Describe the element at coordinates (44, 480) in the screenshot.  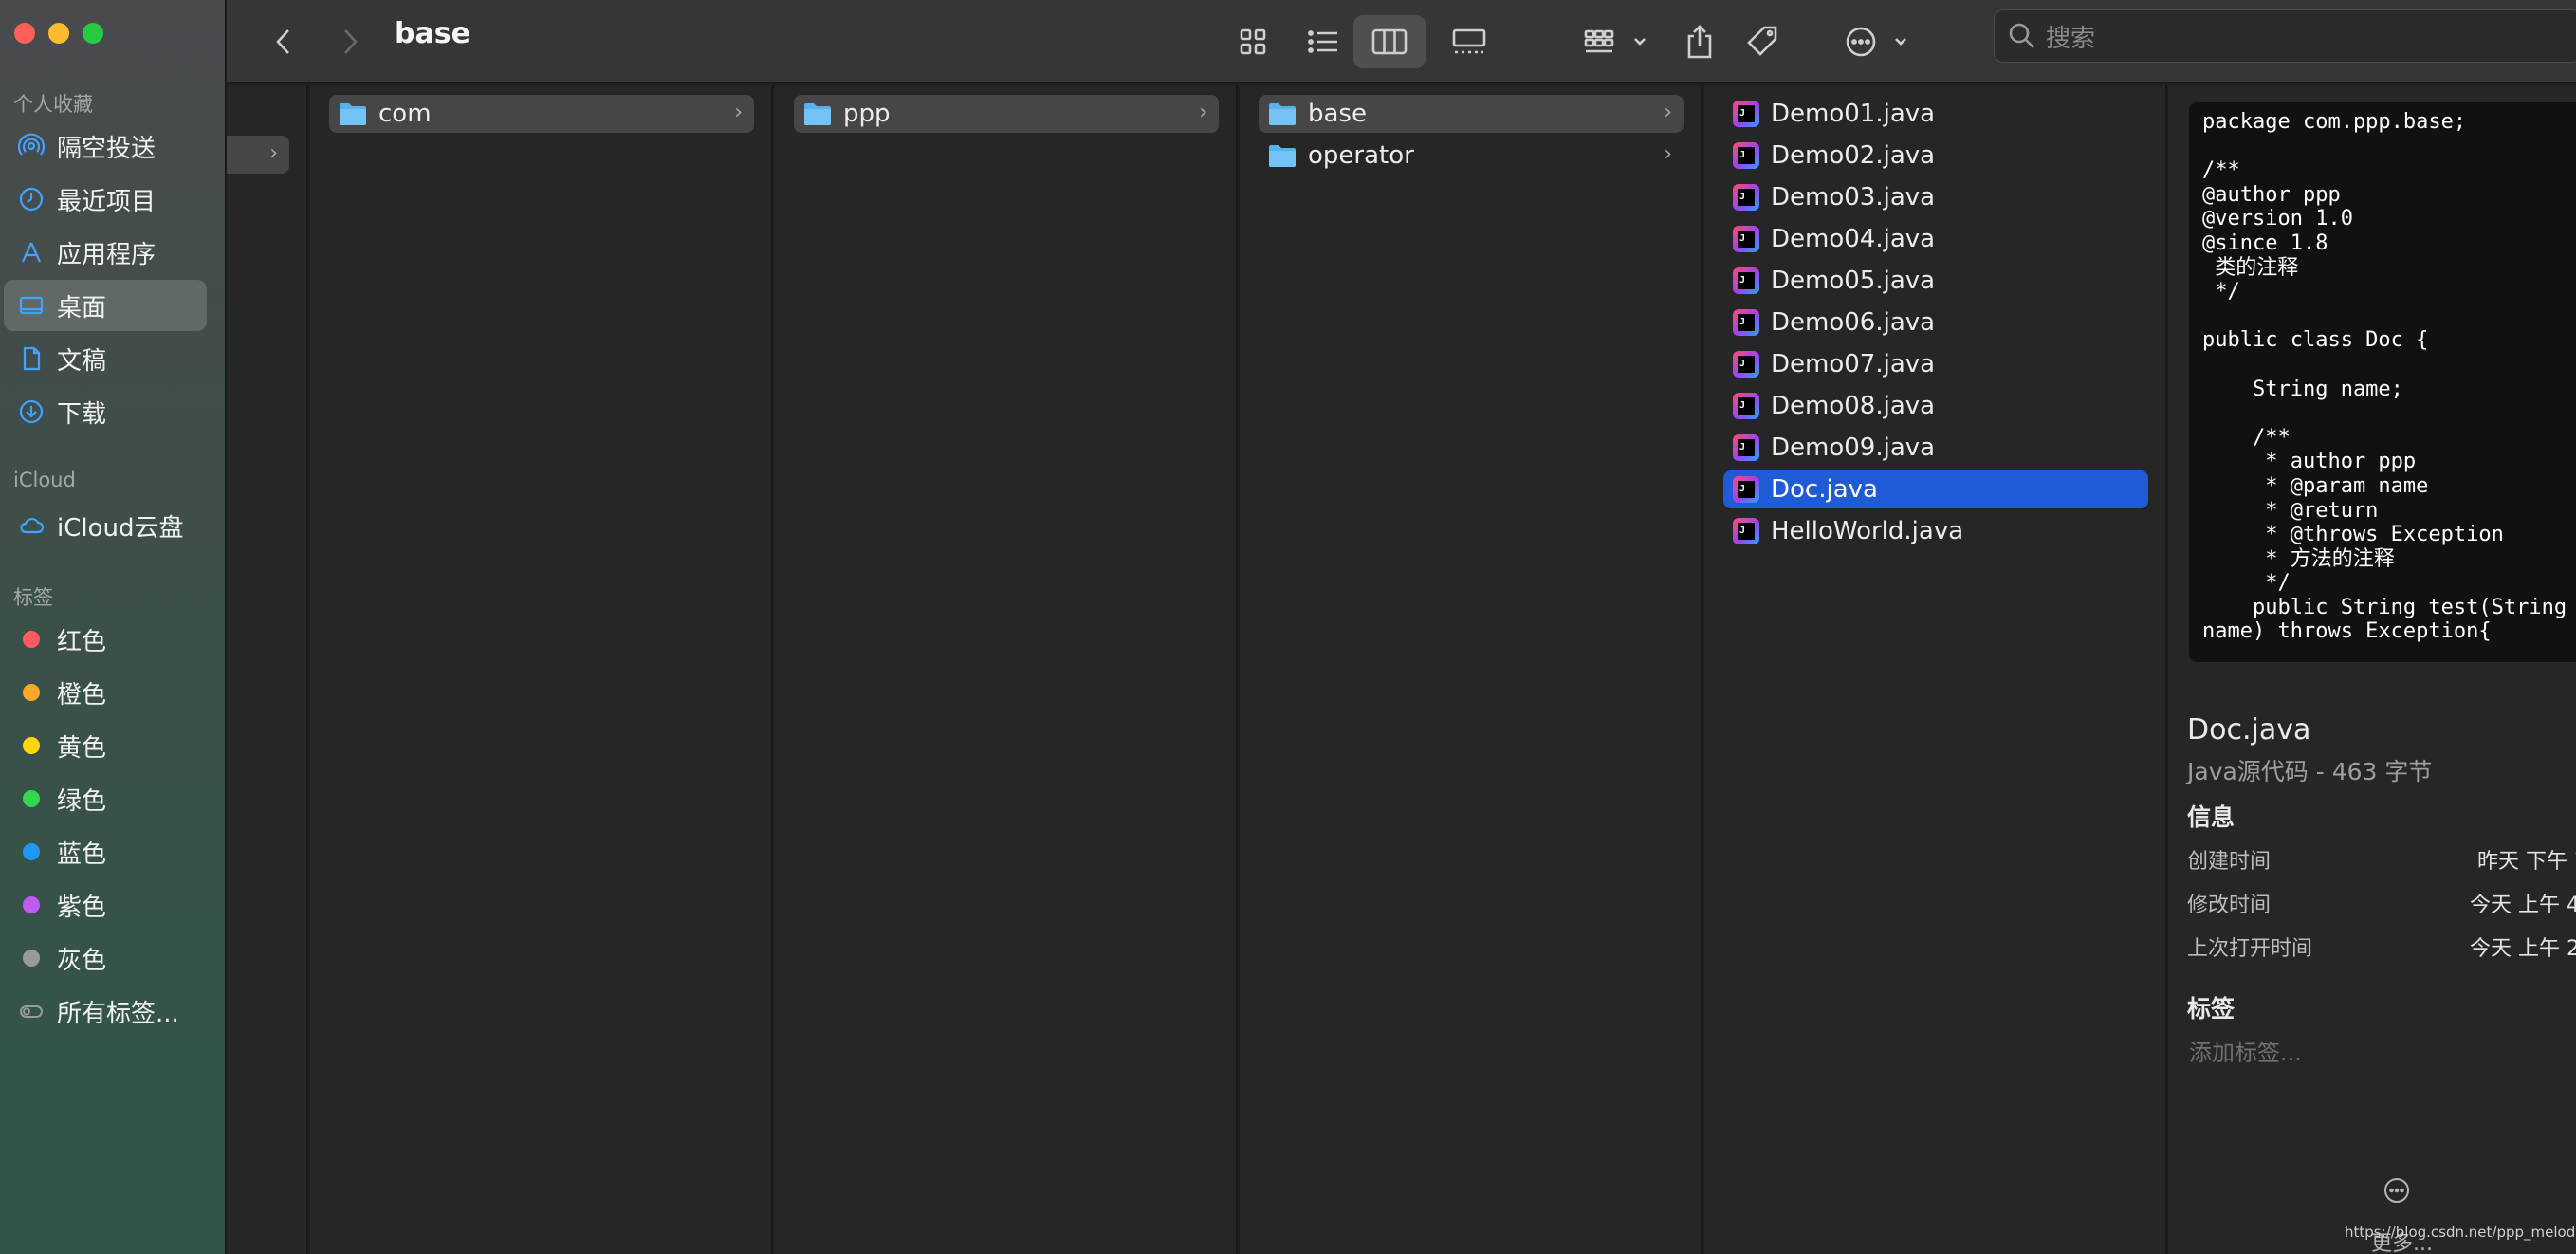
I see `icloud-header: iCloud` at that location.